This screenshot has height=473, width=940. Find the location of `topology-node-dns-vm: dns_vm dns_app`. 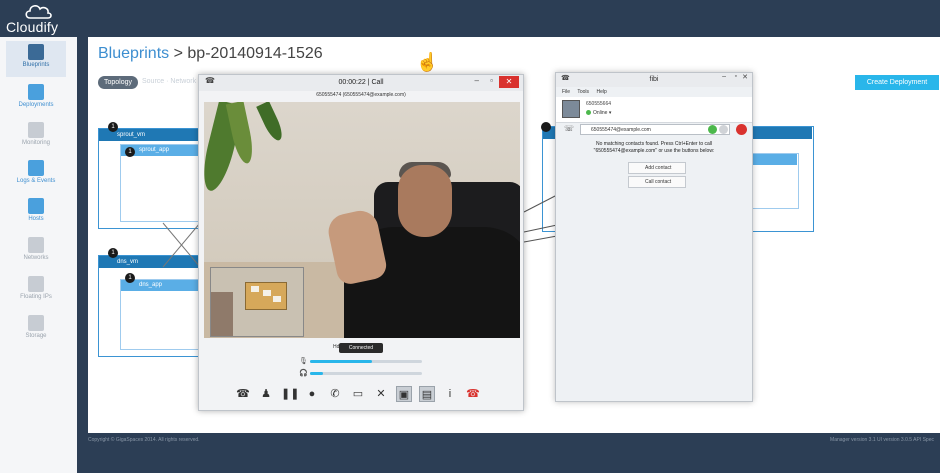

topology-node-dns-vm: dns_vm dns_app is located at coordinates (150, 306).